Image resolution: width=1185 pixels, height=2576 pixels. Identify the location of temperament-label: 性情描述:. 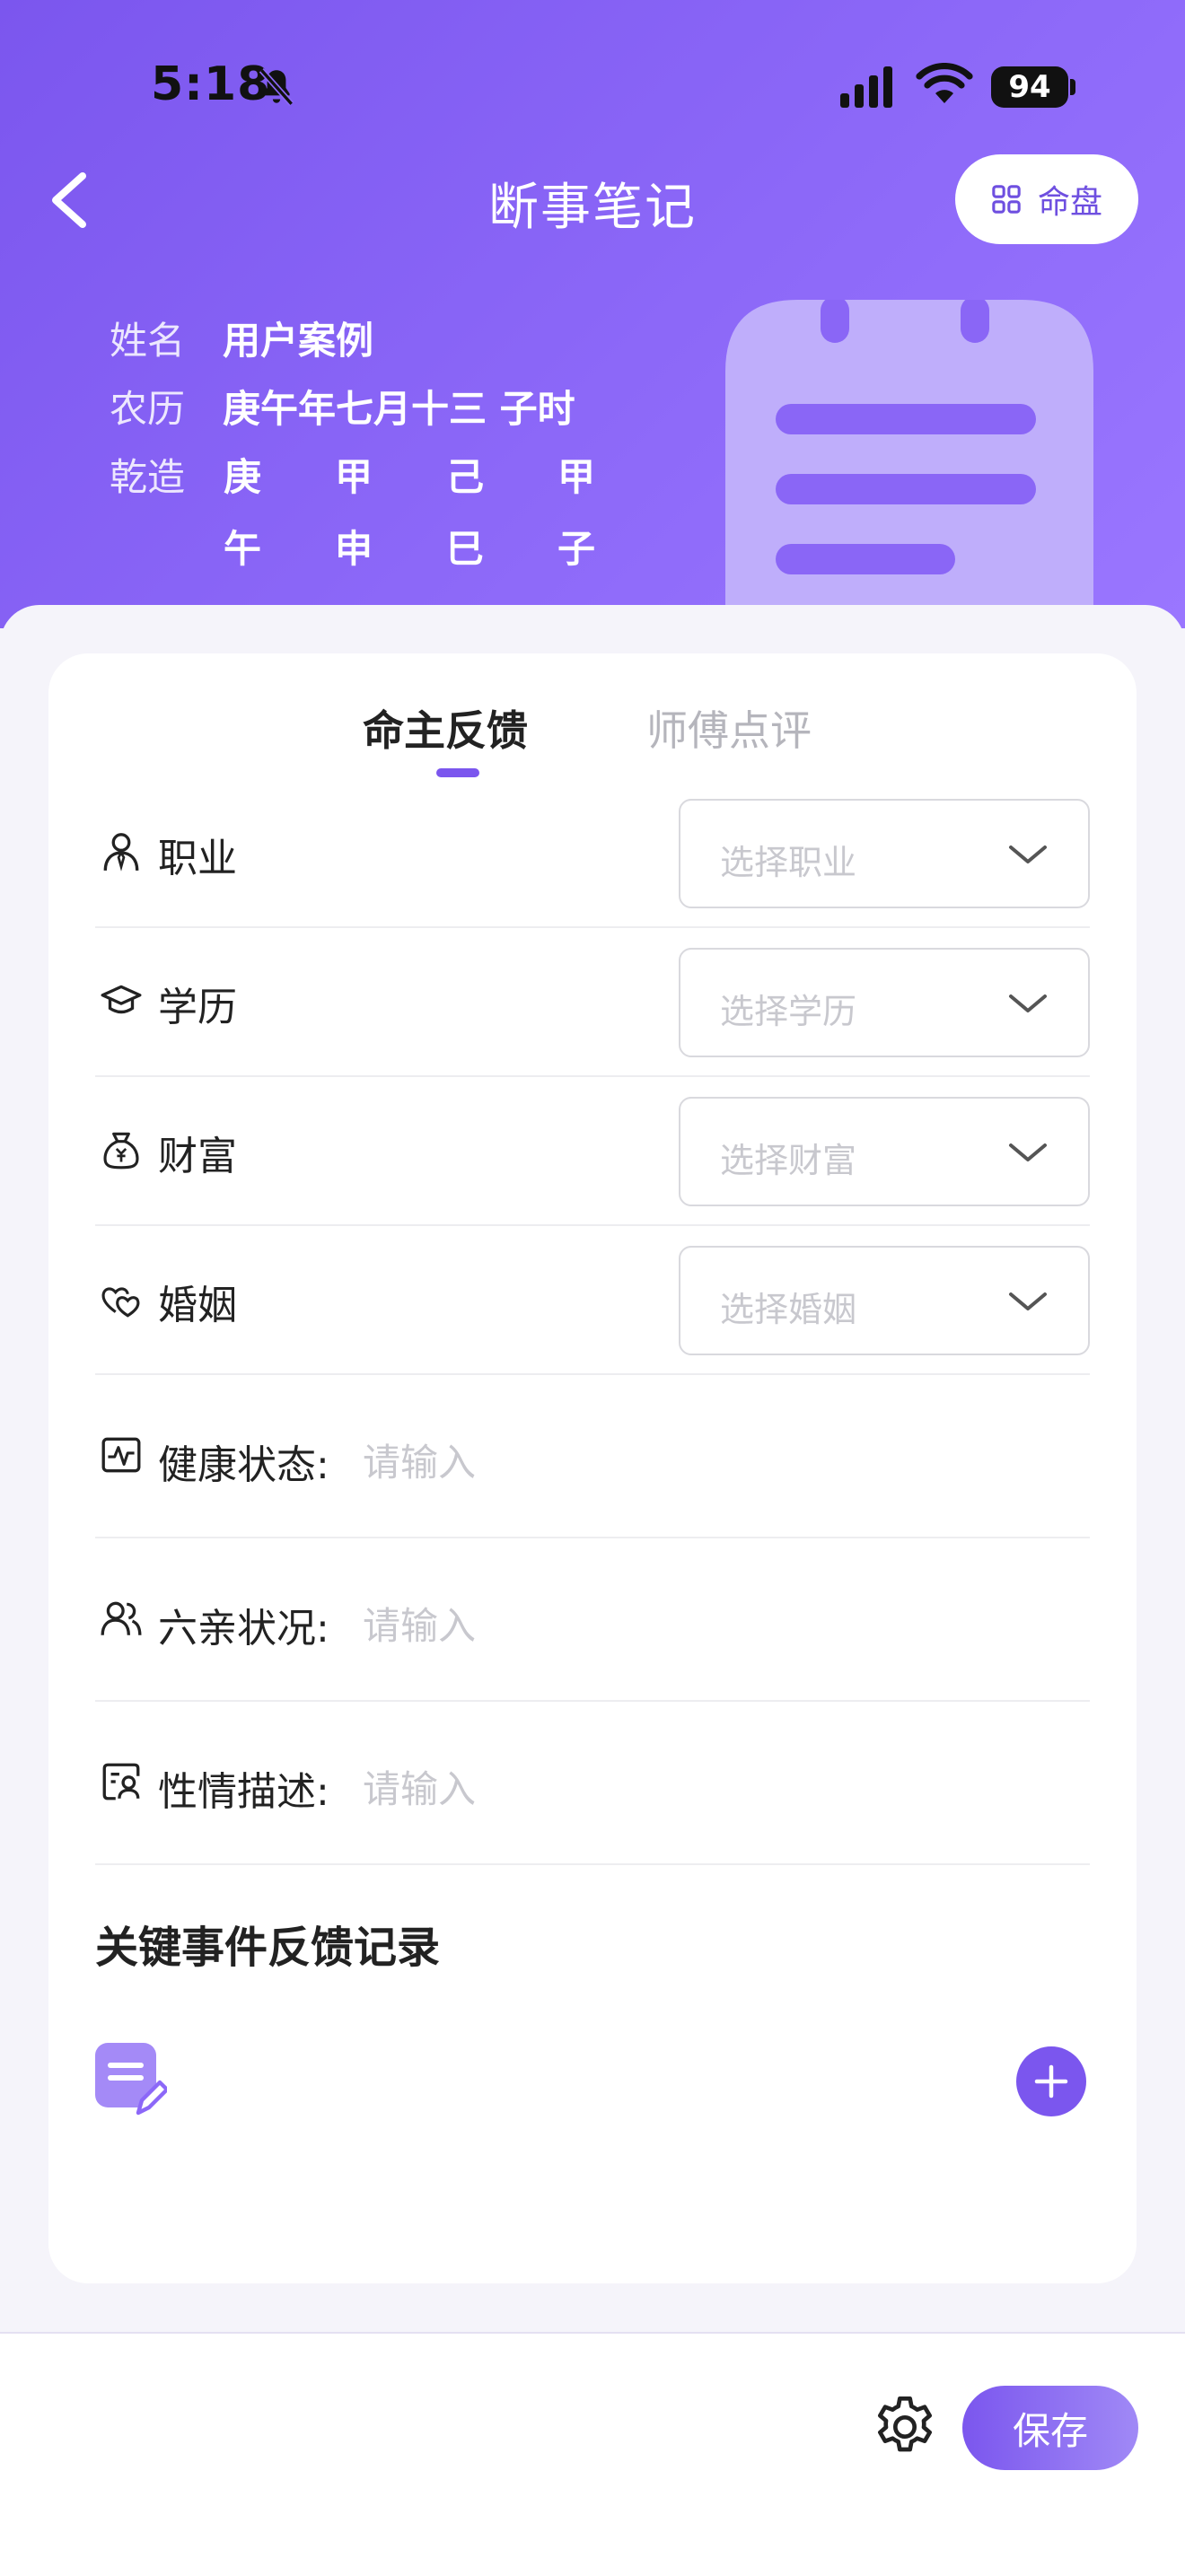
(243, 1792).